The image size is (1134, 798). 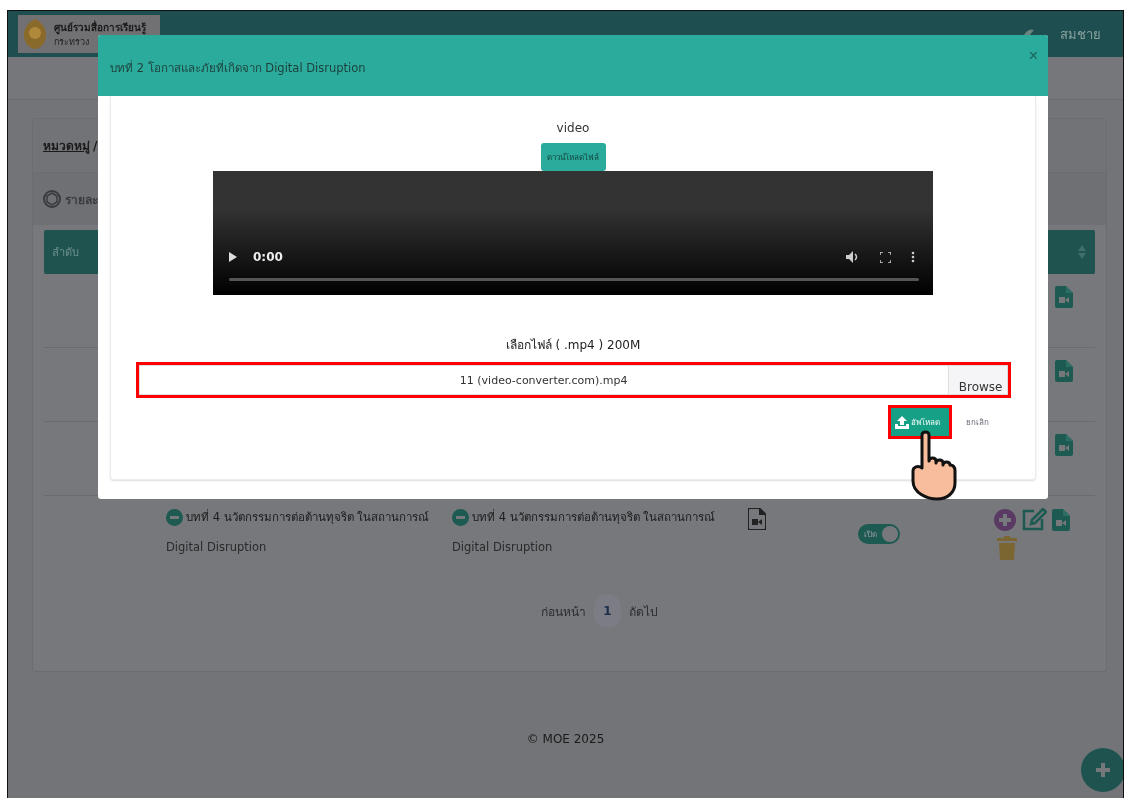 I want to click on status-toggle: เปิด, so click(x=879, y=534).